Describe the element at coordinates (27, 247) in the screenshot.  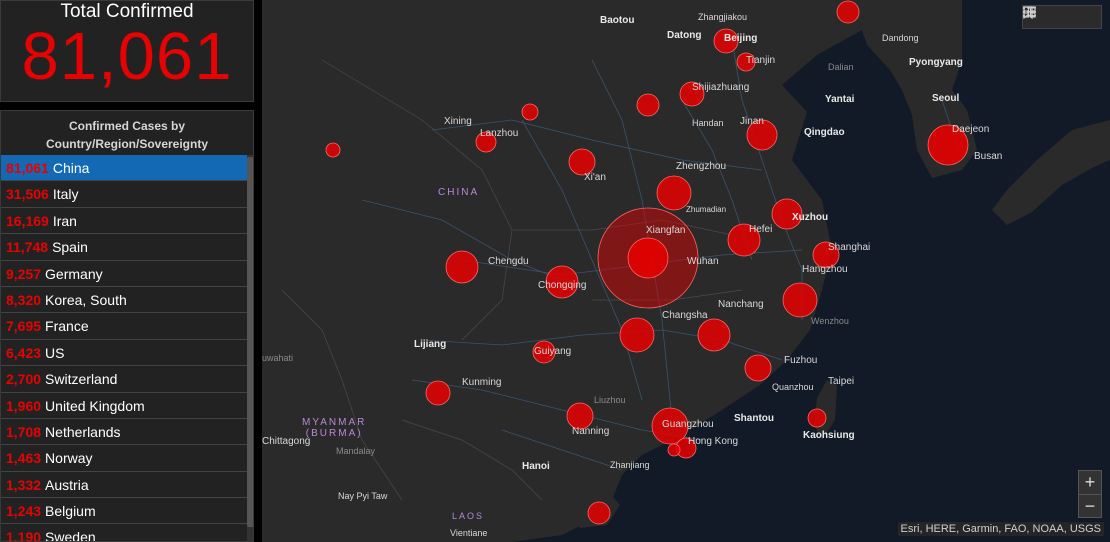
I see `case-count: 11,748` at that location.